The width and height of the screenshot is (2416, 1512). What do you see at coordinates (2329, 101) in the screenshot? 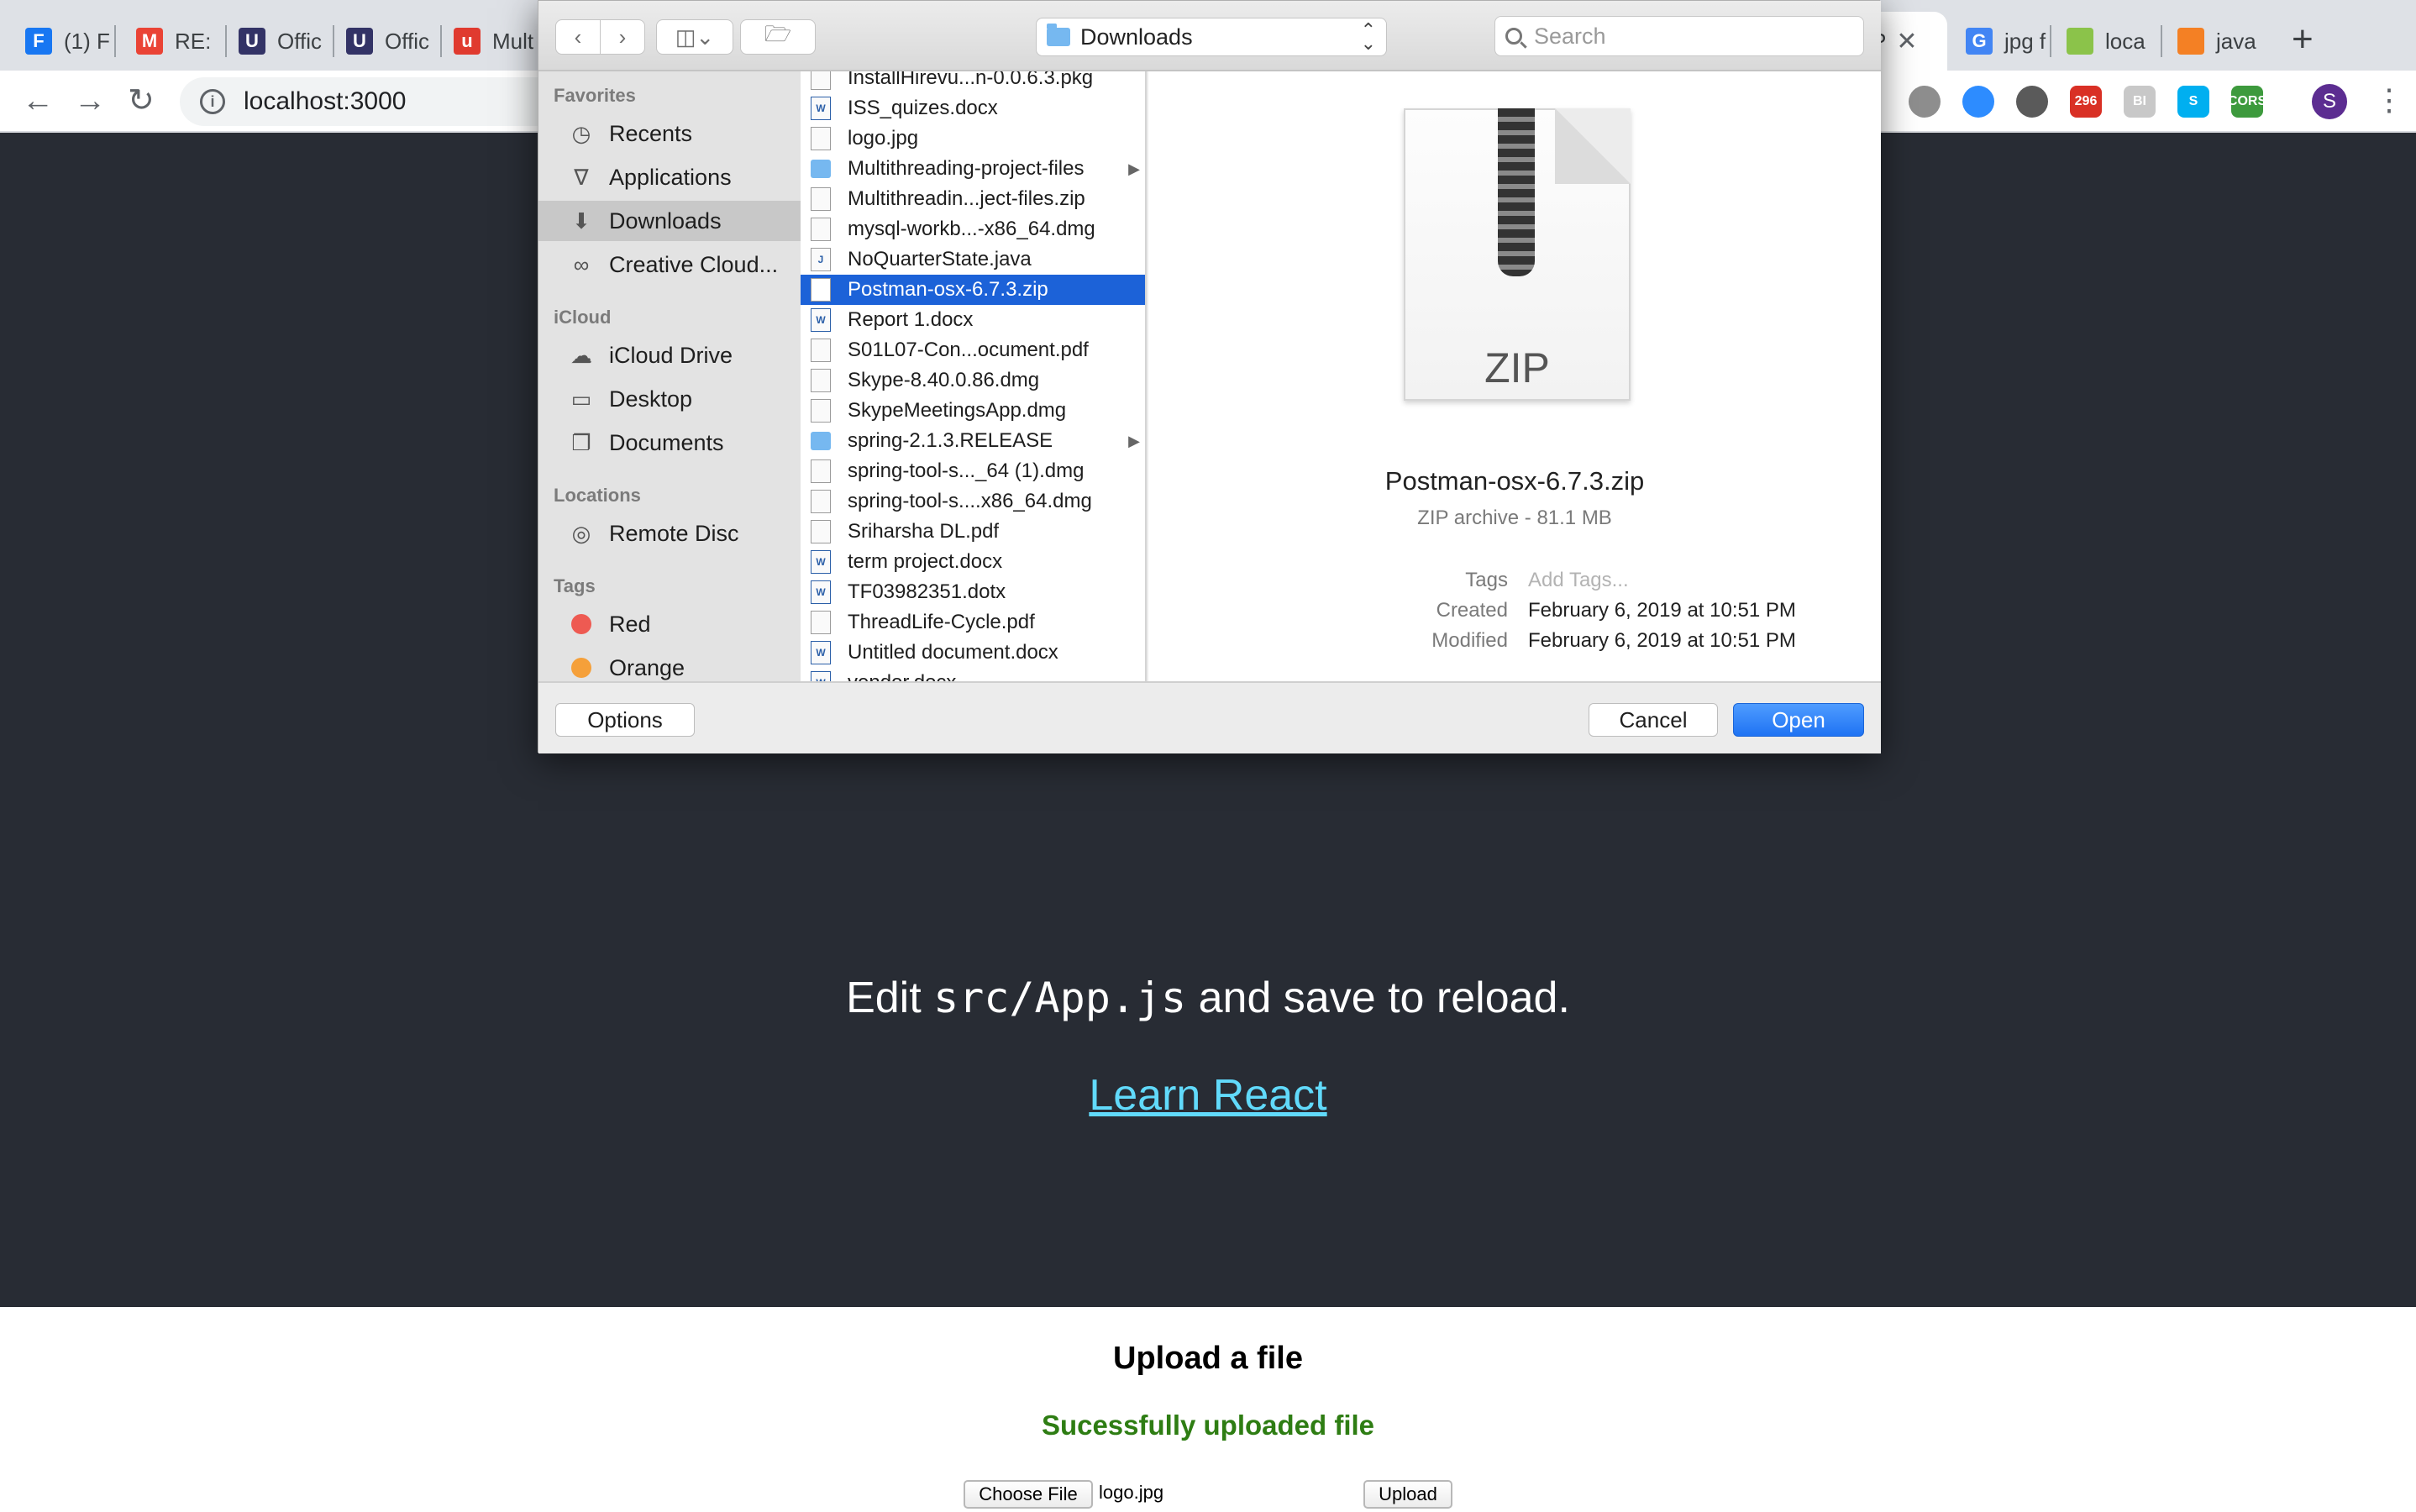
I see `profile-avatar: S` at bounding box center [2329, 101].